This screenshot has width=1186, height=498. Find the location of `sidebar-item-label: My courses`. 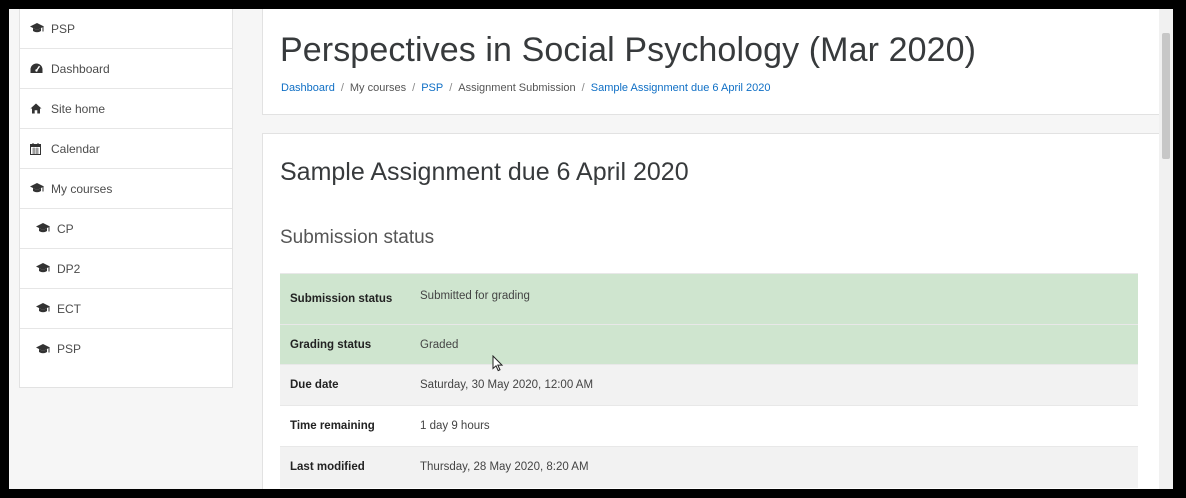

sidebar-item-label: My courses is located at coordinates (82, 188).